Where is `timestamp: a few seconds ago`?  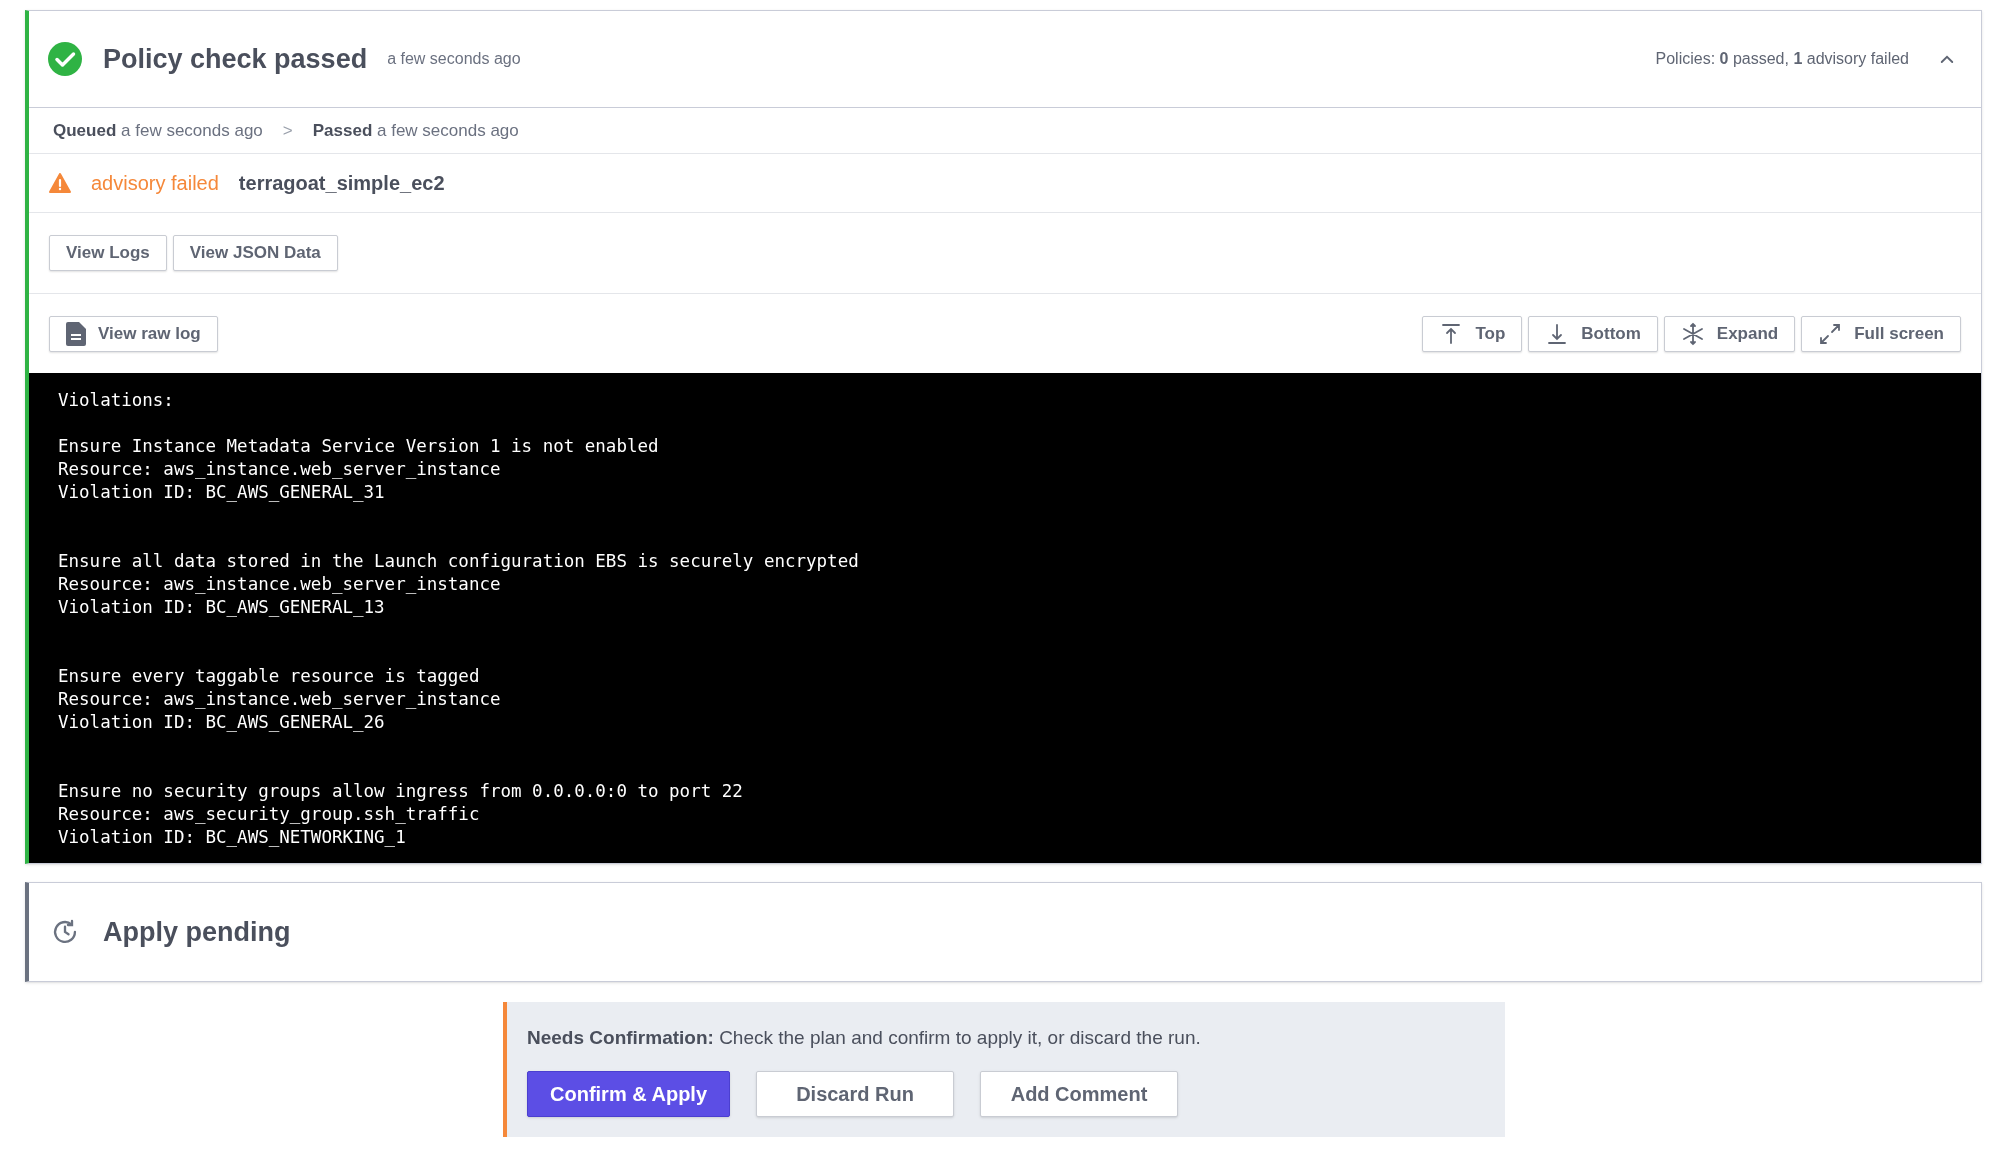 timestamp: a few seconds ago is located at coordinates (454, 59).